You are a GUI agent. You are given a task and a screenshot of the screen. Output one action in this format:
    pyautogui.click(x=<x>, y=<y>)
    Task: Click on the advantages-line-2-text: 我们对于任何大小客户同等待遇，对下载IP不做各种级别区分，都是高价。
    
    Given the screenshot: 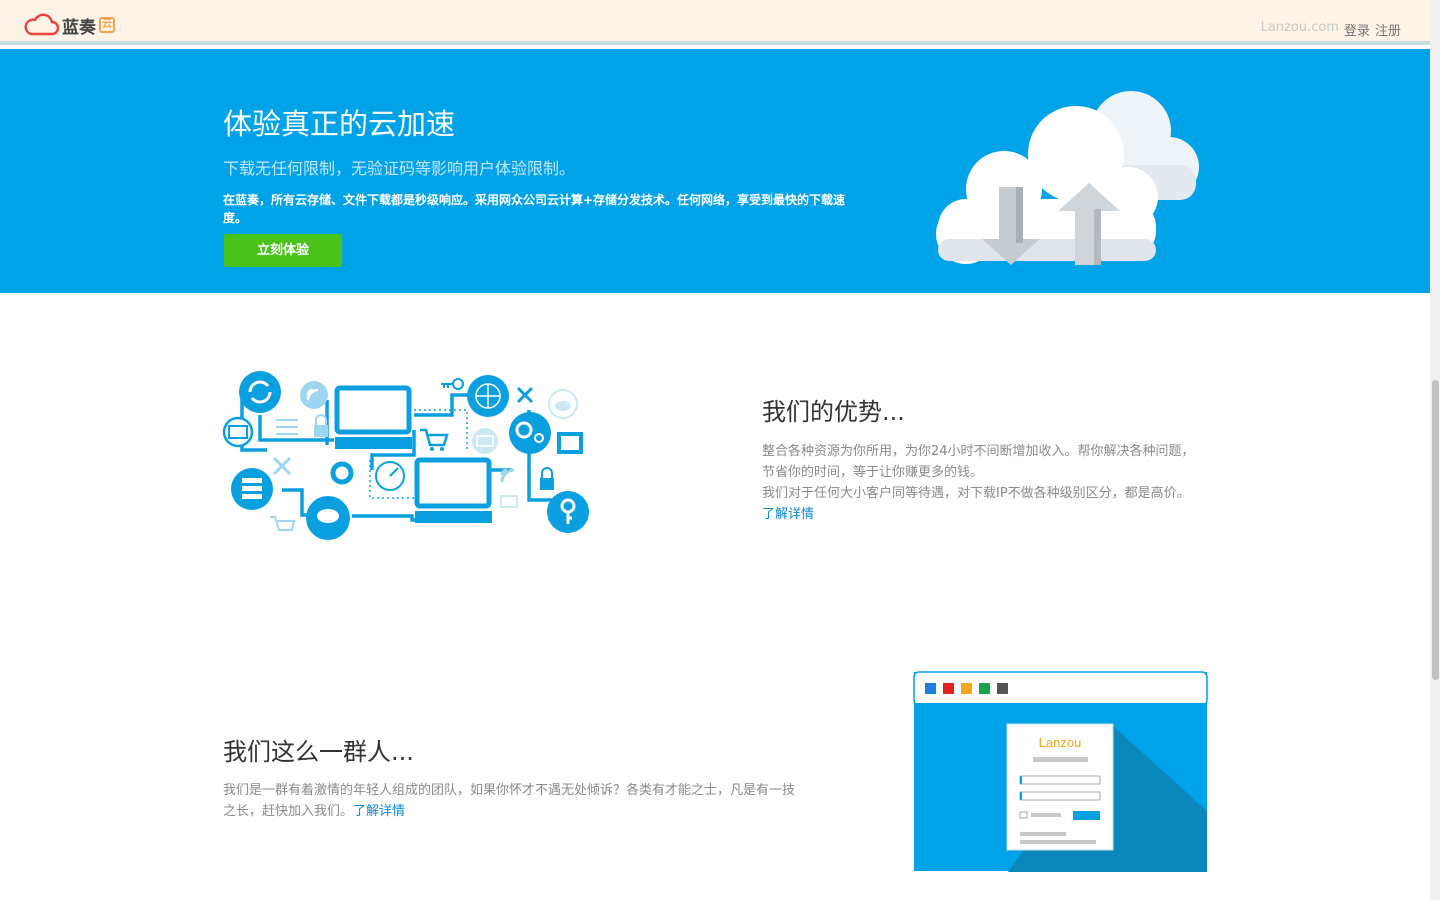 What is the action you would take?
    pyautogui.click(x=976, y=493)
    